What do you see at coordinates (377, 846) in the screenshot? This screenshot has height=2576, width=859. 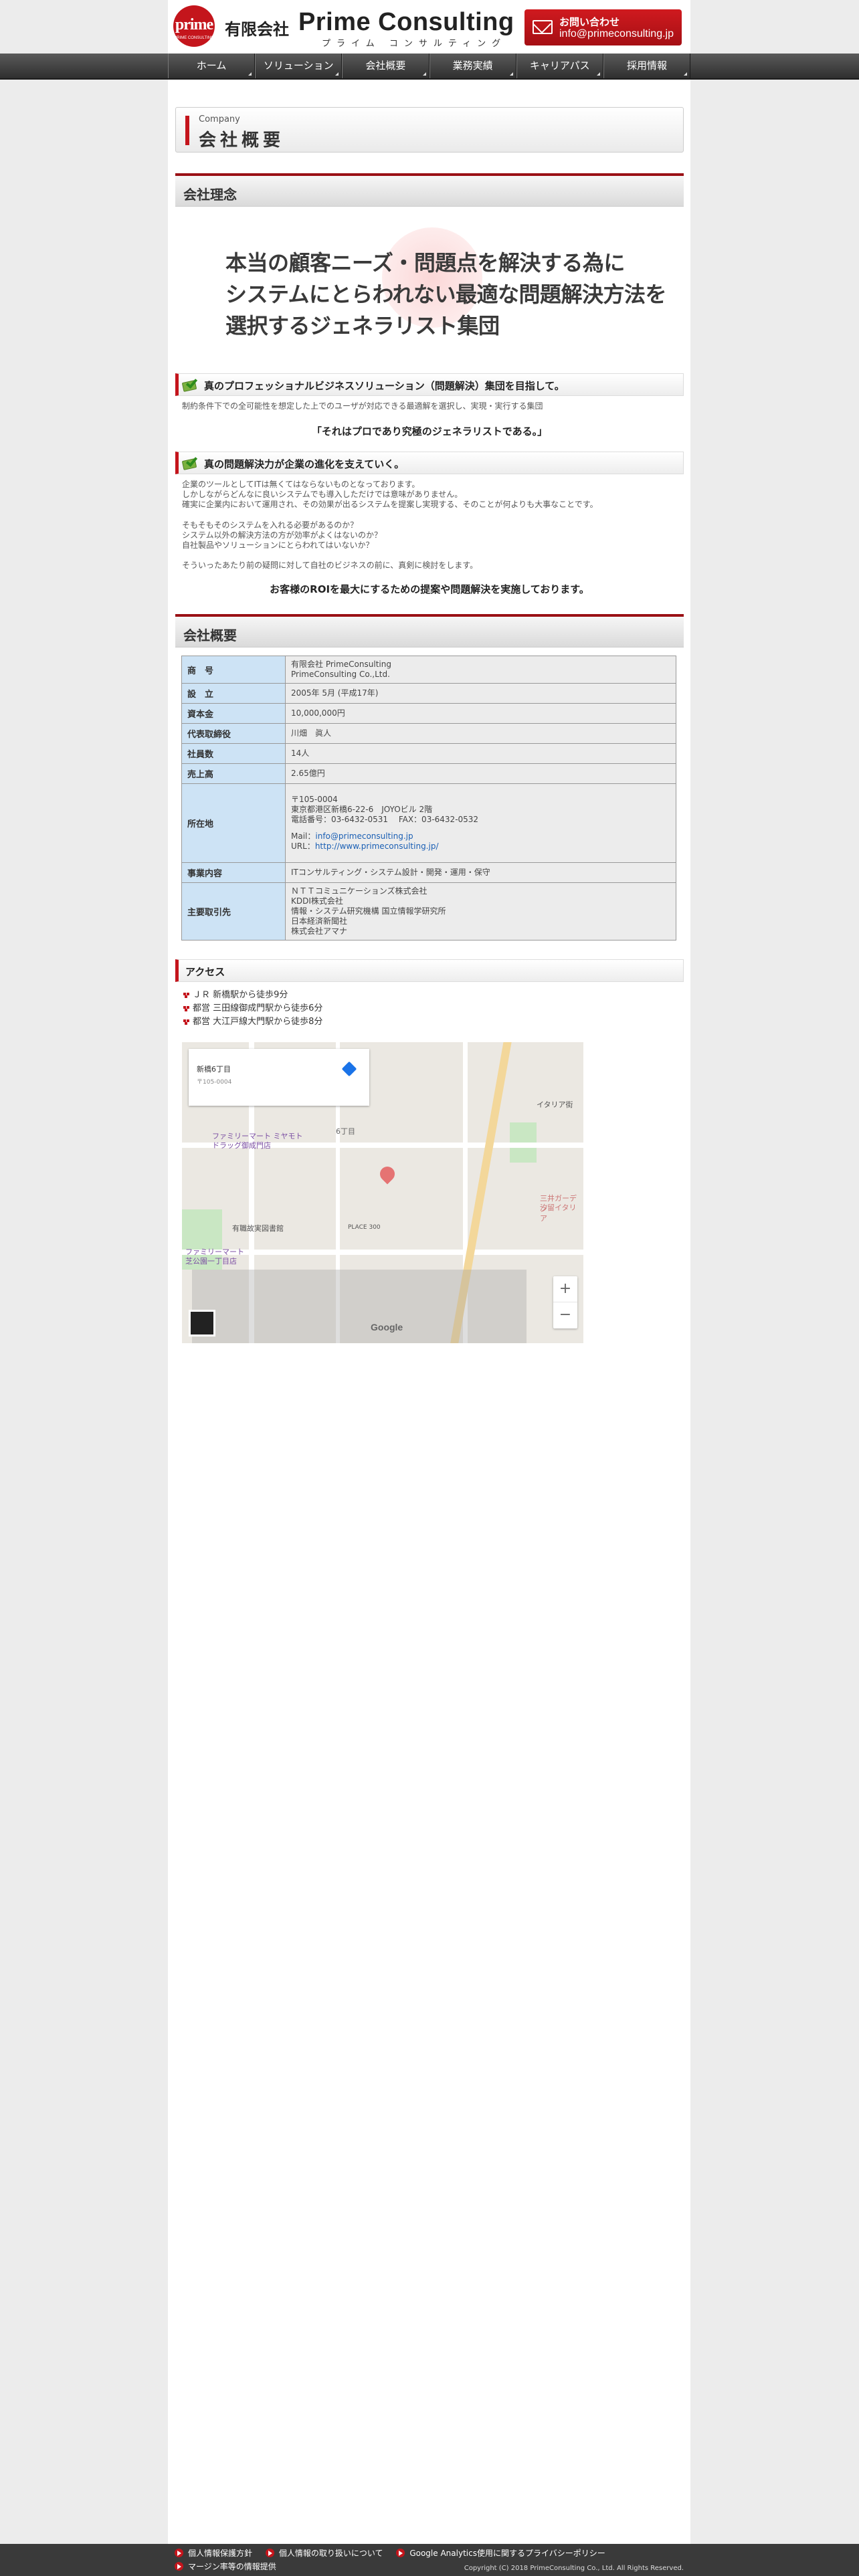 I see `url-link: http://www.primeconsulting.jp/` at bounding box center [377, 846].